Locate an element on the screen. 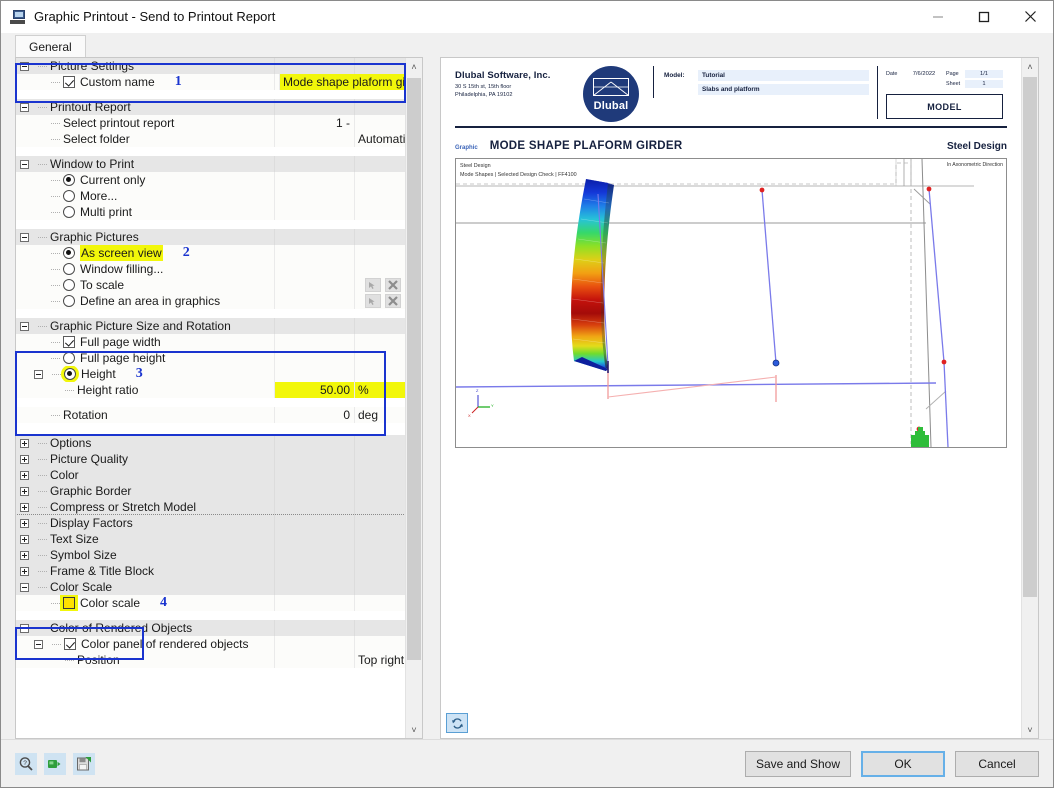 This screenshot has width=1054, height=788. tree-category-row: Display Factors is located at coordinates (210, 523).